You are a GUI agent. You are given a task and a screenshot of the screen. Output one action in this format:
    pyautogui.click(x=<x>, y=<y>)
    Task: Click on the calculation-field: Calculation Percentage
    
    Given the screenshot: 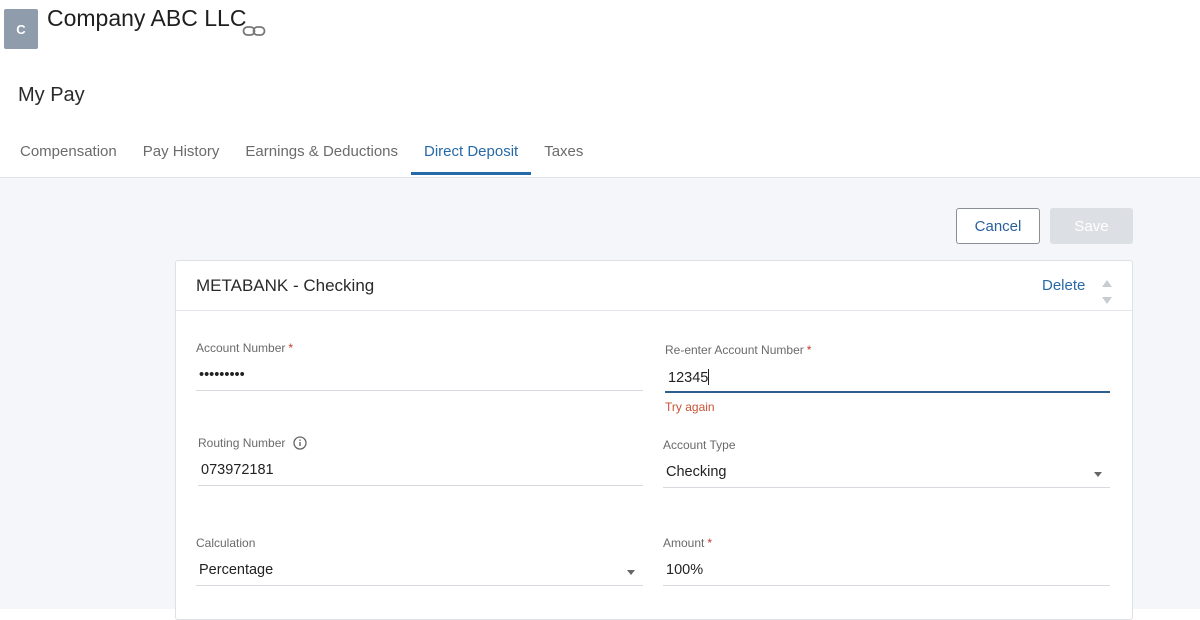 What is the action you would take?
    pyautogui.click(x=419, y=561)
    